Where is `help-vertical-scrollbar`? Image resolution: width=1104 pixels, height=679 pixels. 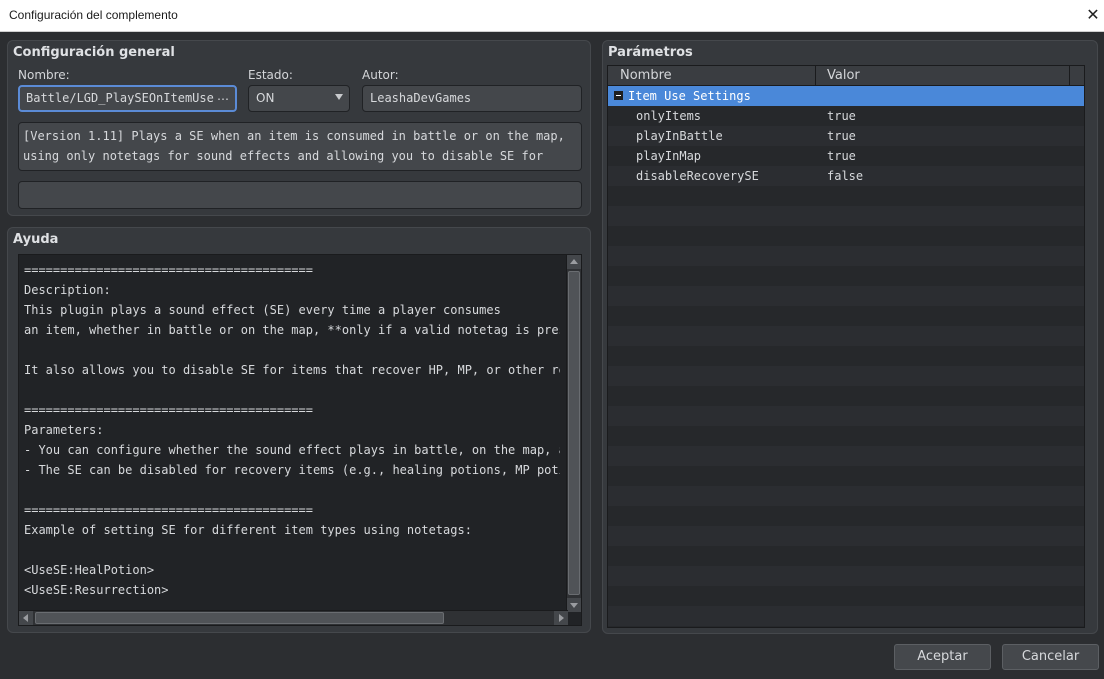
help-vertical-scrollbar is located at coordinates (573, 433).